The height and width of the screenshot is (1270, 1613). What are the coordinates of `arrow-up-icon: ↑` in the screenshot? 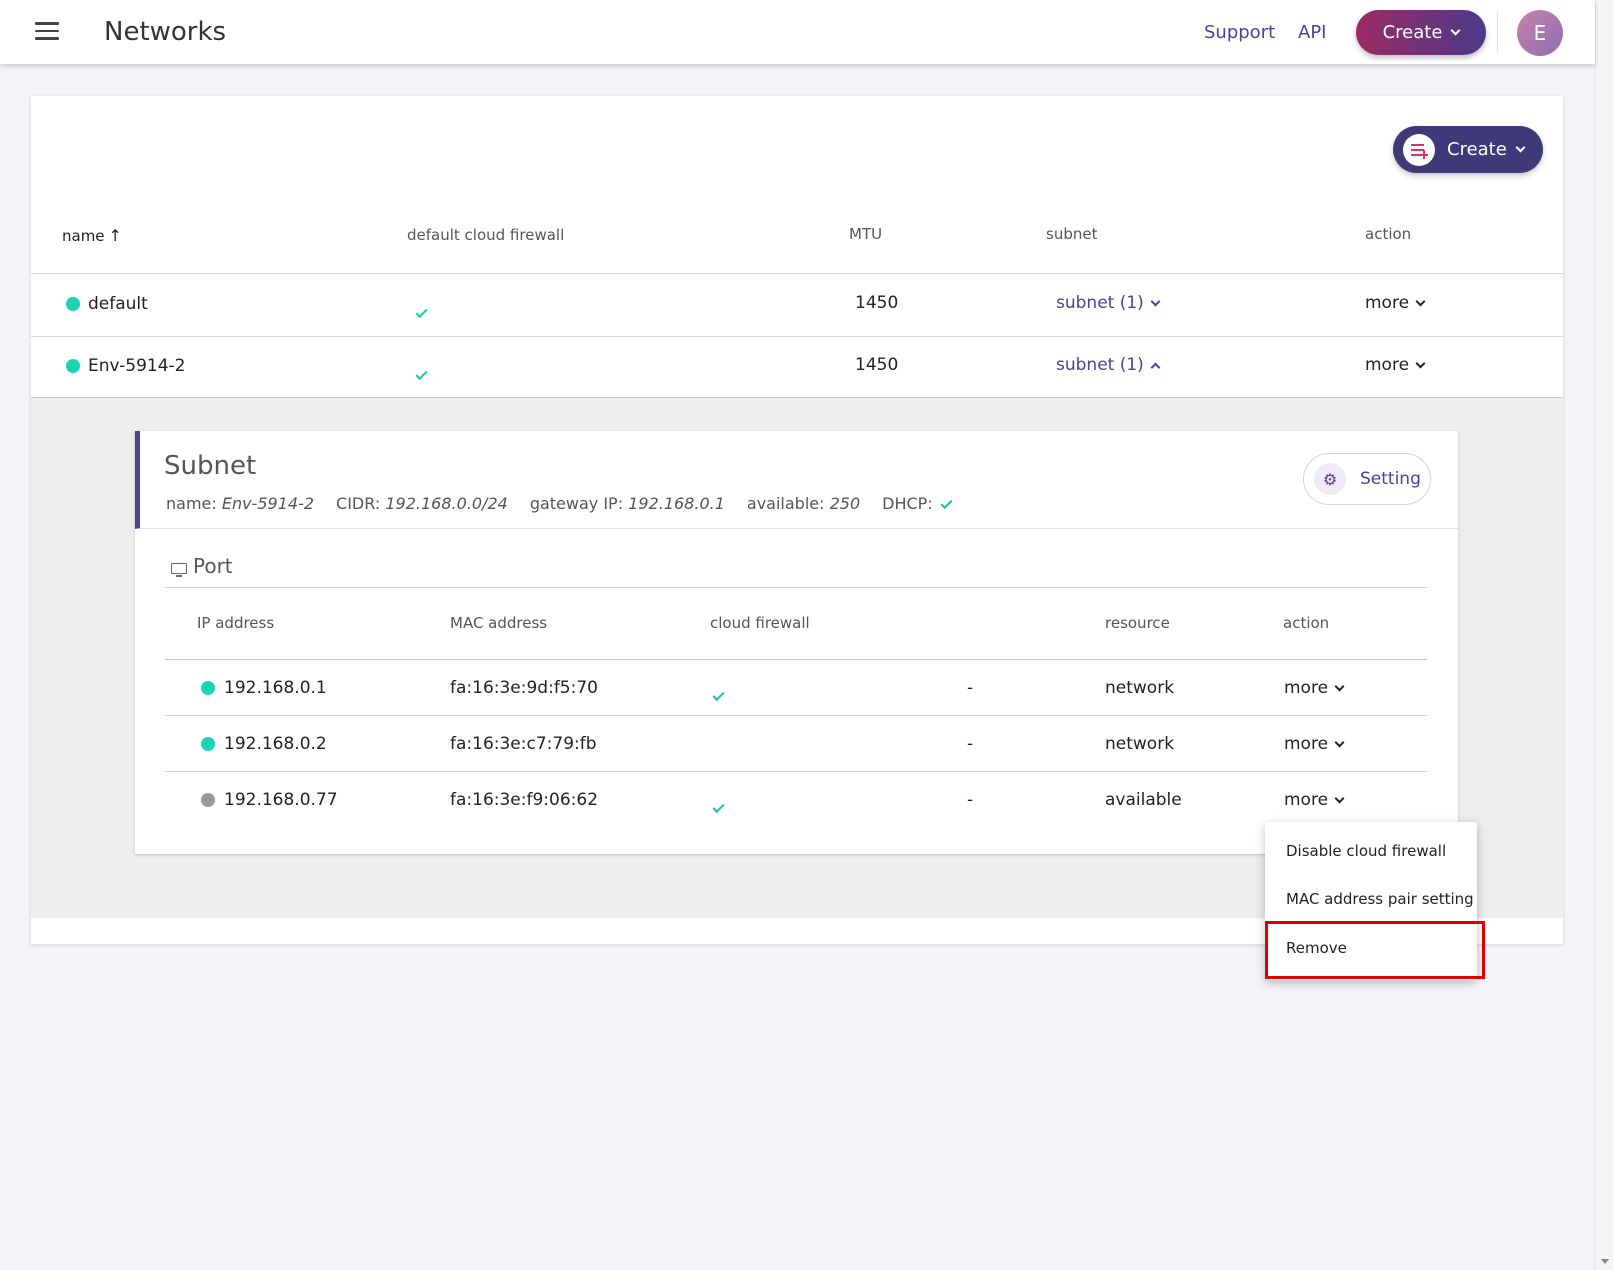 It's located at (115, 235).